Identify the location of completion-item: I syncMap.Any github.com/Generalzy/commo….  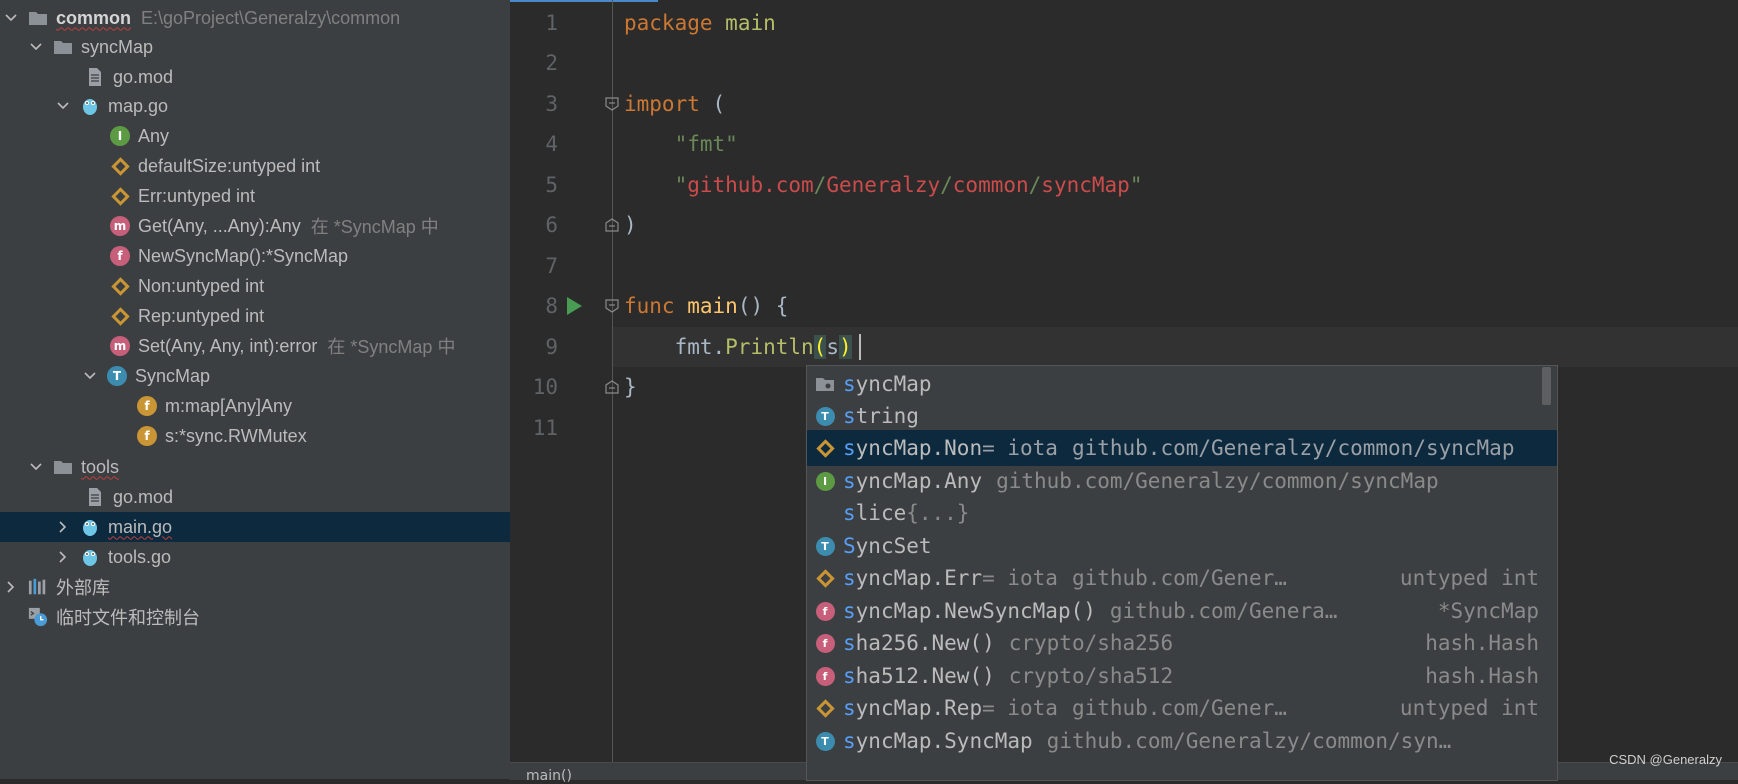
(1182, 481).